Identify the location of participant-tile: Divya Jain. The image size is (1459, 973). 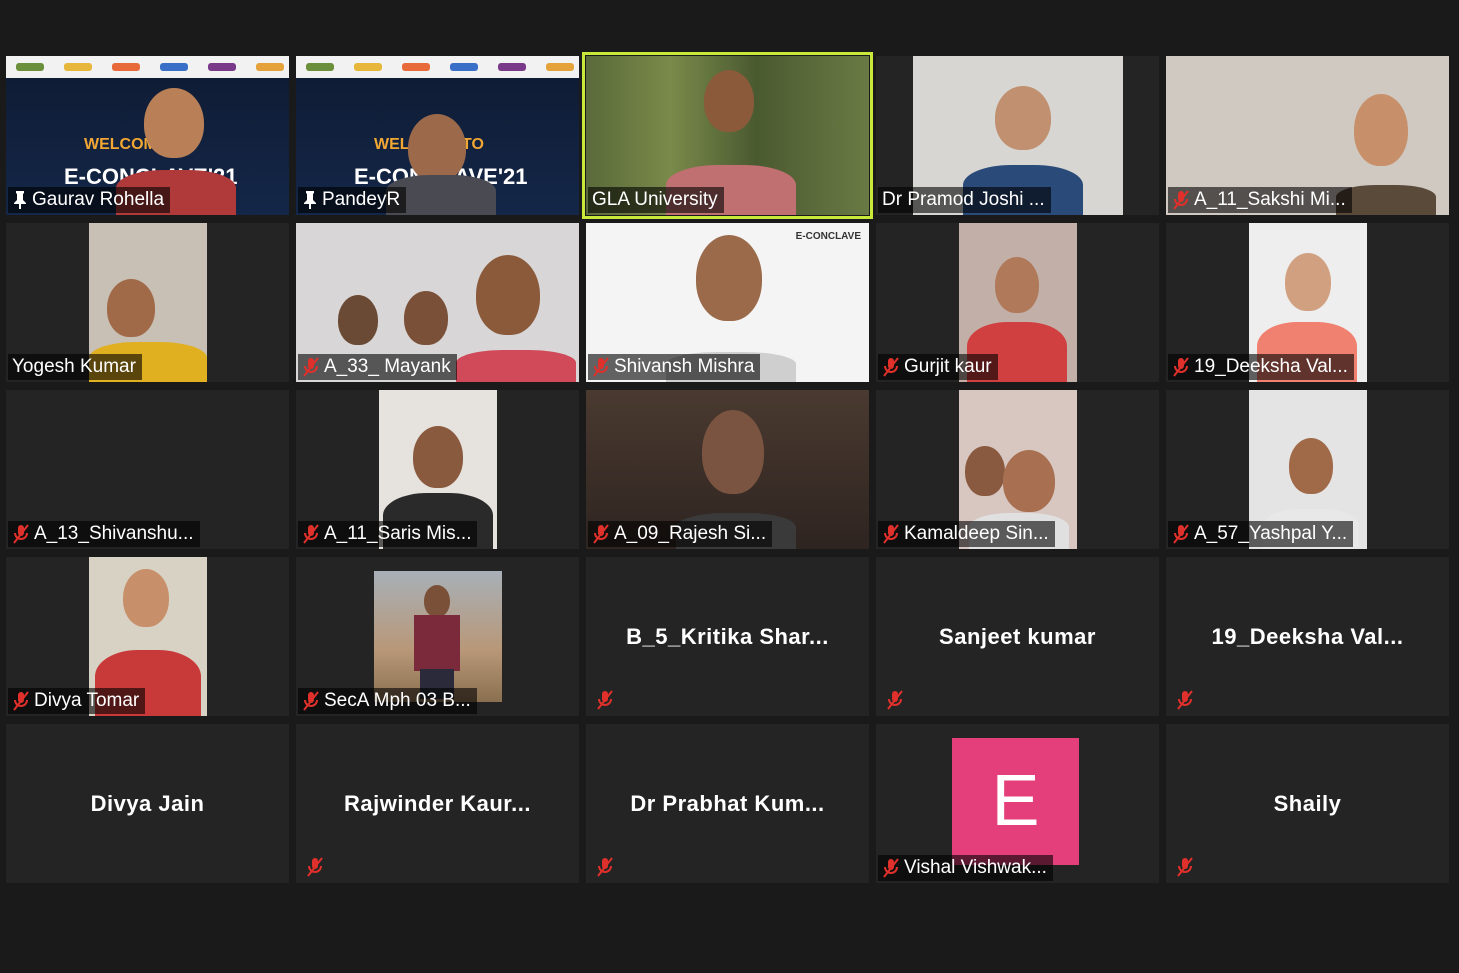
(147, 803).